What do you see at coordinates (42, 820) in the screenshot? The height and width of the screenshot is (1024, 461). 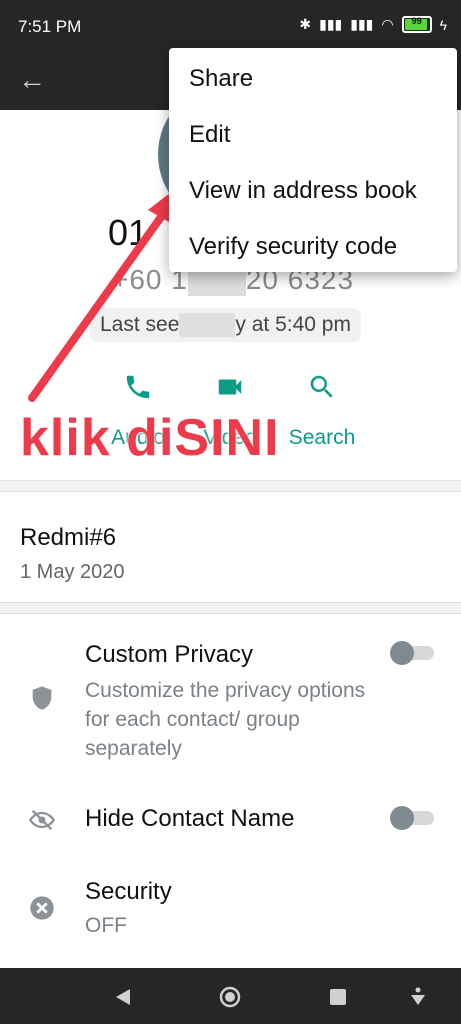 I see `eye-off-icon` at bounding box center [42, 820].